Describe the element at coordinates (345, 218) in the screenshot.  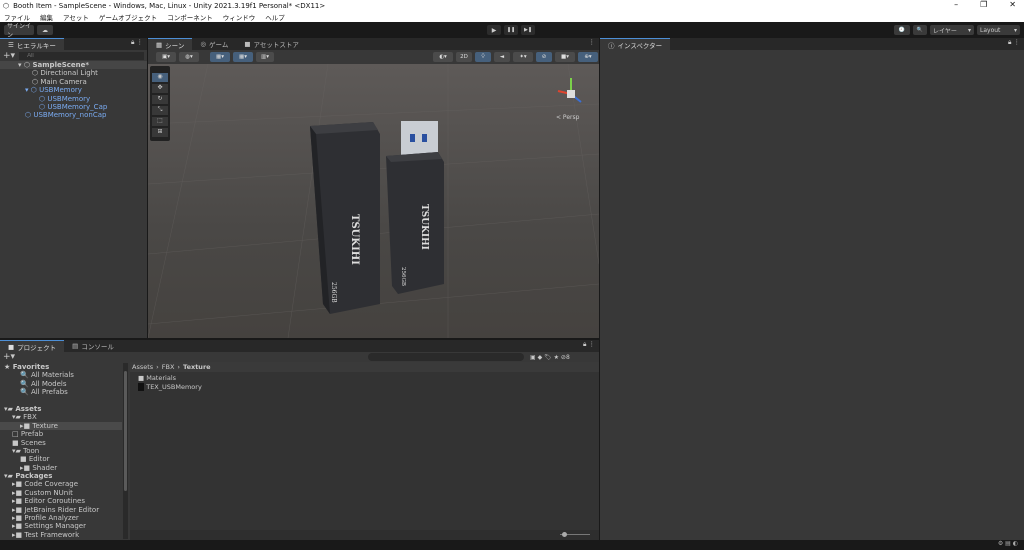
I see `usb-memory-capped: TSUKIHI 256GB` at that location.